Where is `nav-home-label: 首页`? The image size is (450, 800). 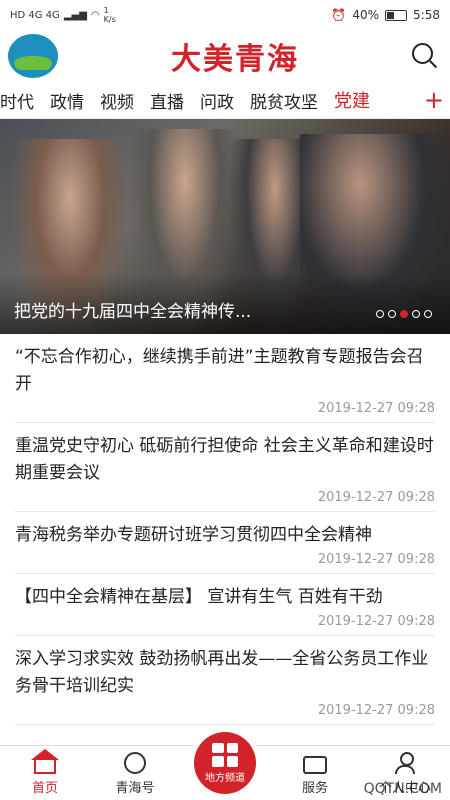
nav-home-label: 首页 is located at coordinates (44, 788).